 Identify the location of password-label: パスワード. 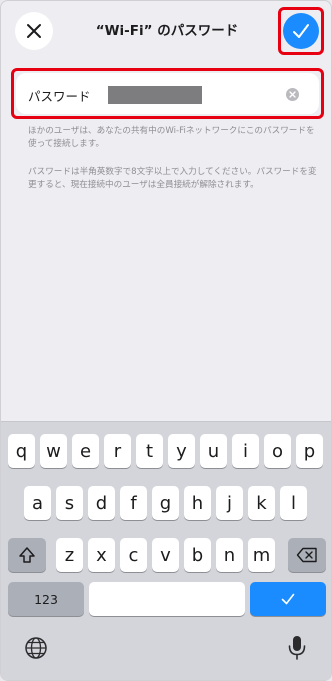
(59, 96).